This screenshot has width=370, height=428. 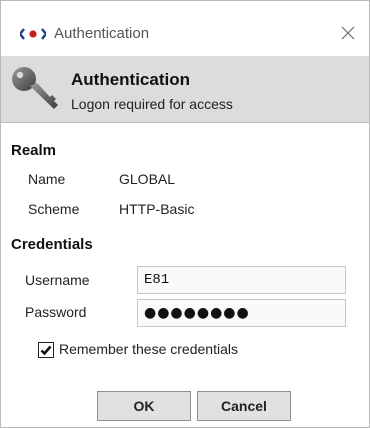 I want to click on username-label: Username, so click(x=57, y=280).